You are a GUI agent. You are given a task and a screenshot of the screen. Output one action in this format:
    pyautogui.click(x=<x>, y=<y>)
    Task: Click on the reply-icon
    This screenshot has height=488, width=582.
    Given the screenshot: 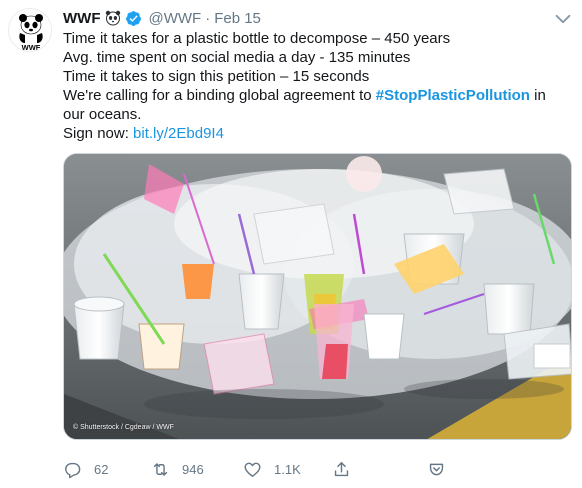 What is the action you would take?
    pyautogui.click(x=73, y=470)
    